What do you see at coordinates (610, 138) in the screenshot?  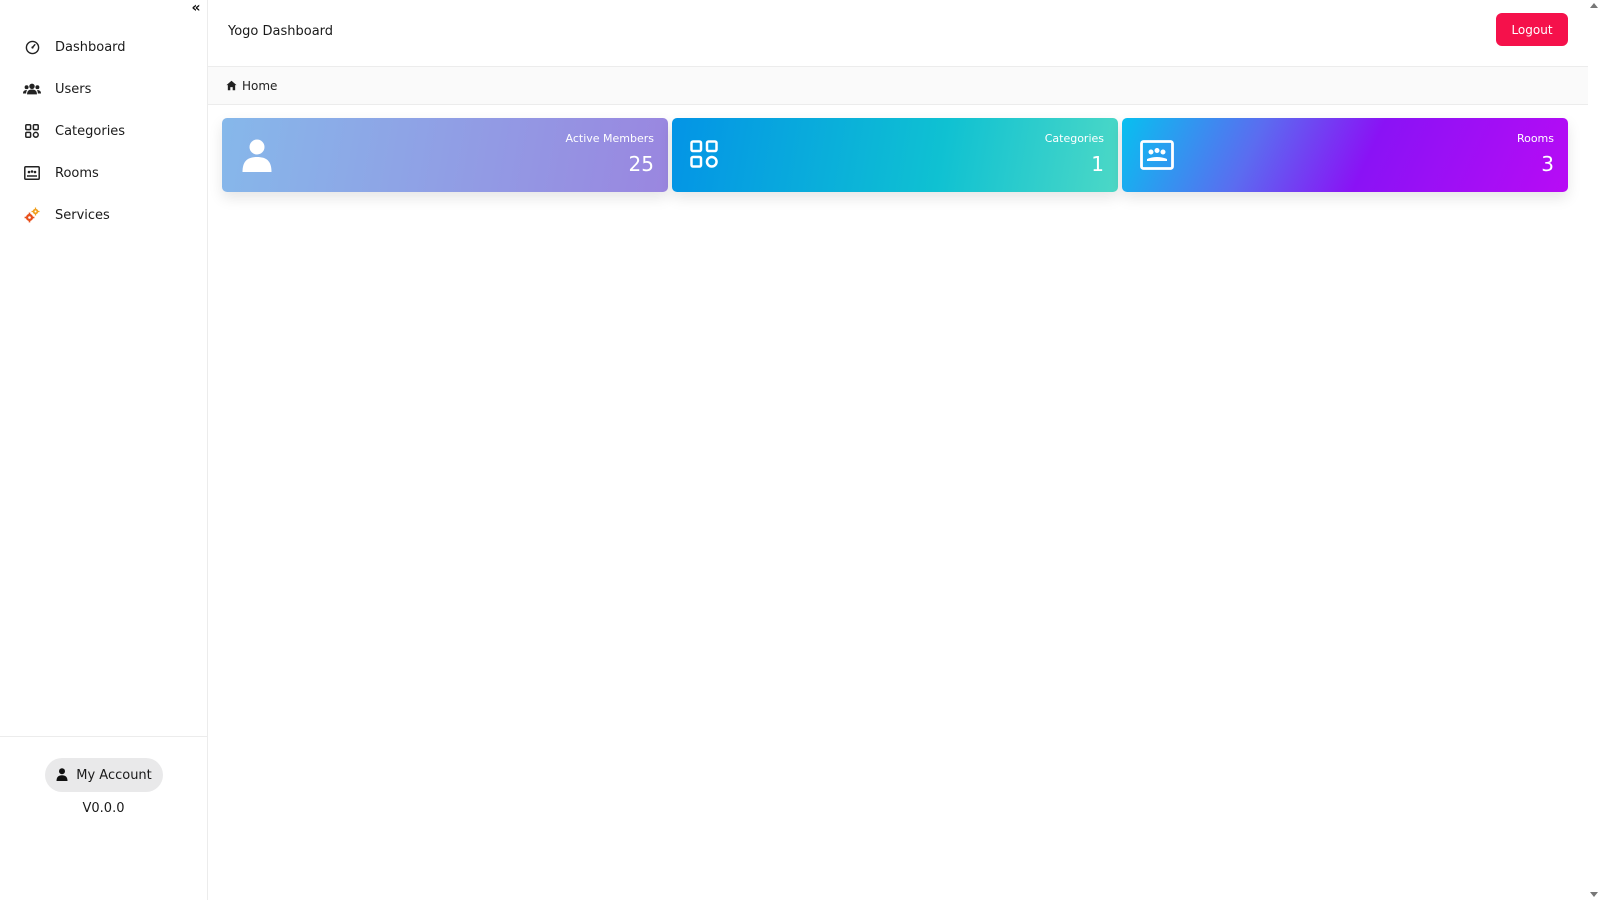 I see `stat-card-label: Active Members` at bounding box center [610, 138].